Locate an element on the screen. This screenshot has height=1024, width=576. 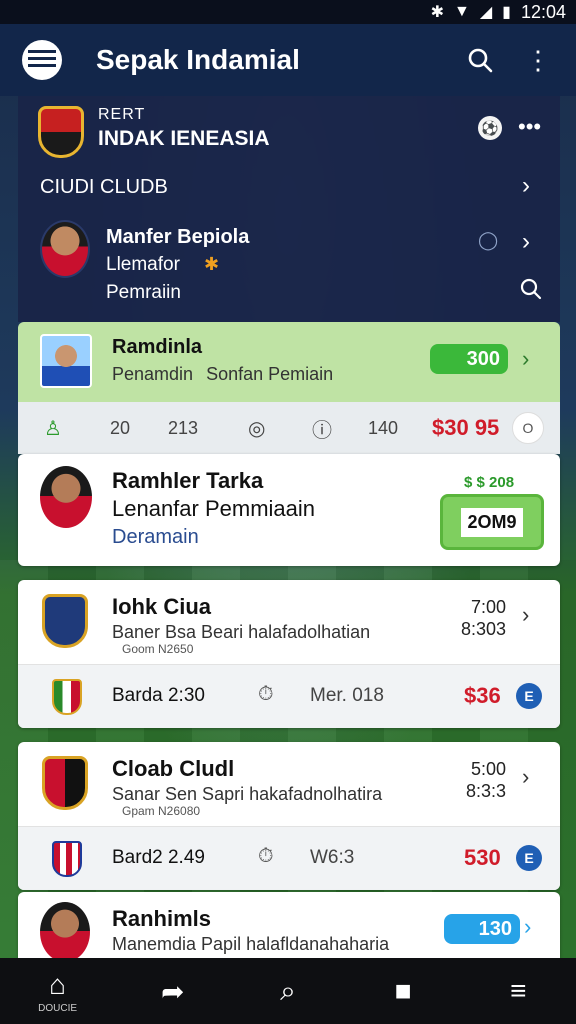
nav-square: ■ is located at coordinates (403, 991).